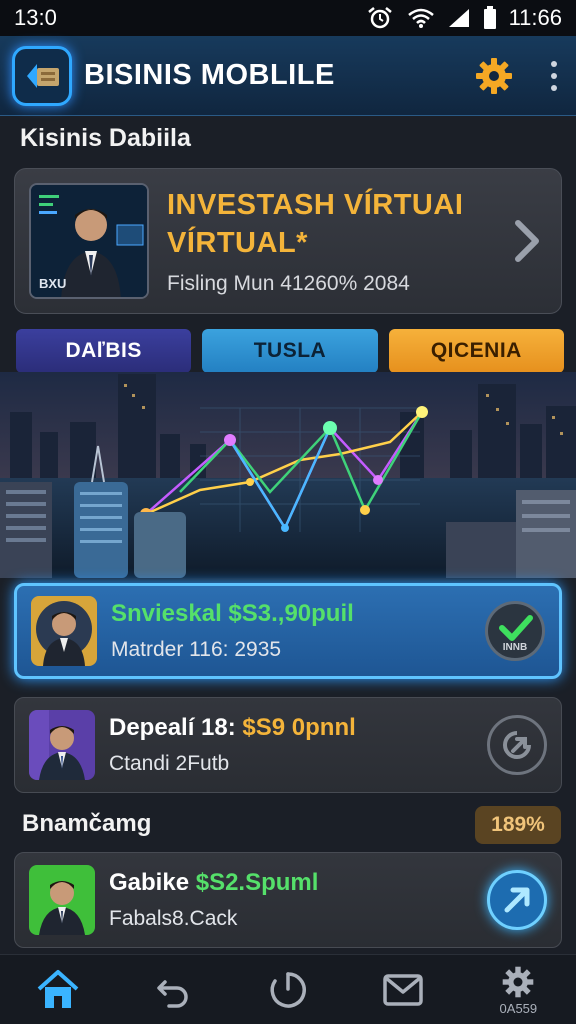 The height and width of the screenshot is (1024, 576). Describe the element at coordinates (515, 647) in the screenshot. I see `confirm-label: INNB` at that location.